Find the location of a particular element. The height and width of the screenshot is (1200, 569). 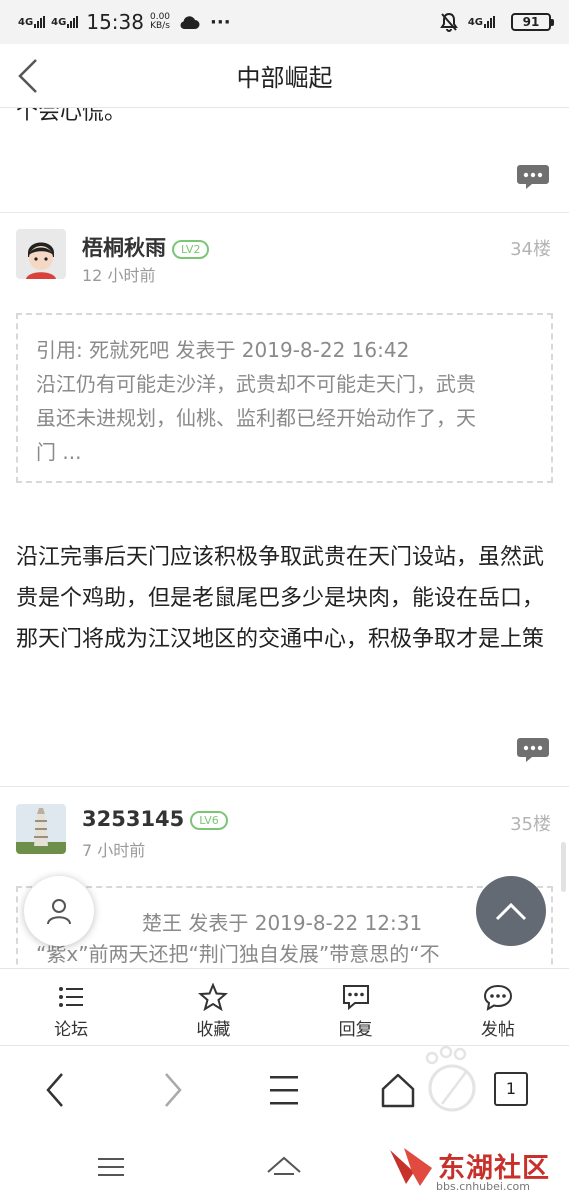

user-icon is located at coordinates (59, 912).